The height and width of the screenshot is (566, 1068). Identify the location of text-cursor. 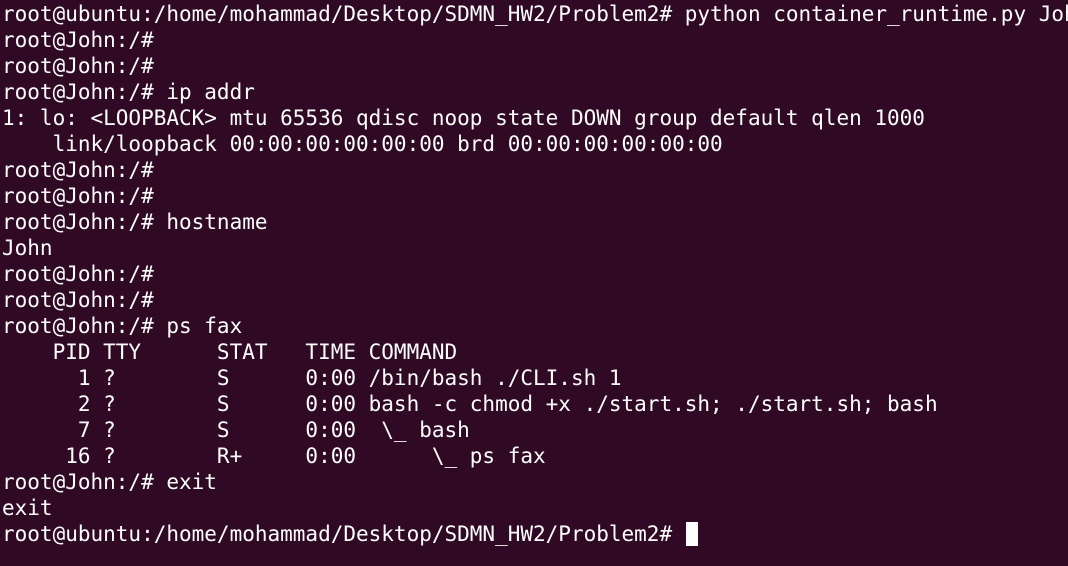
(691, 534).